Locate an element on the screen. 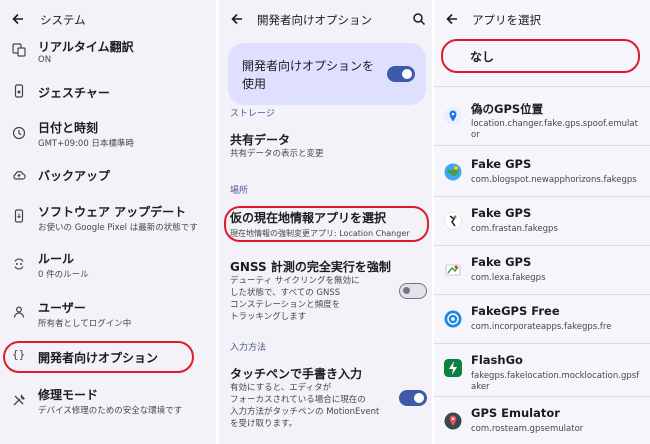 This screenshot has width=650, height=444. app-icon-flashgo is located at coordinates (453, 368).